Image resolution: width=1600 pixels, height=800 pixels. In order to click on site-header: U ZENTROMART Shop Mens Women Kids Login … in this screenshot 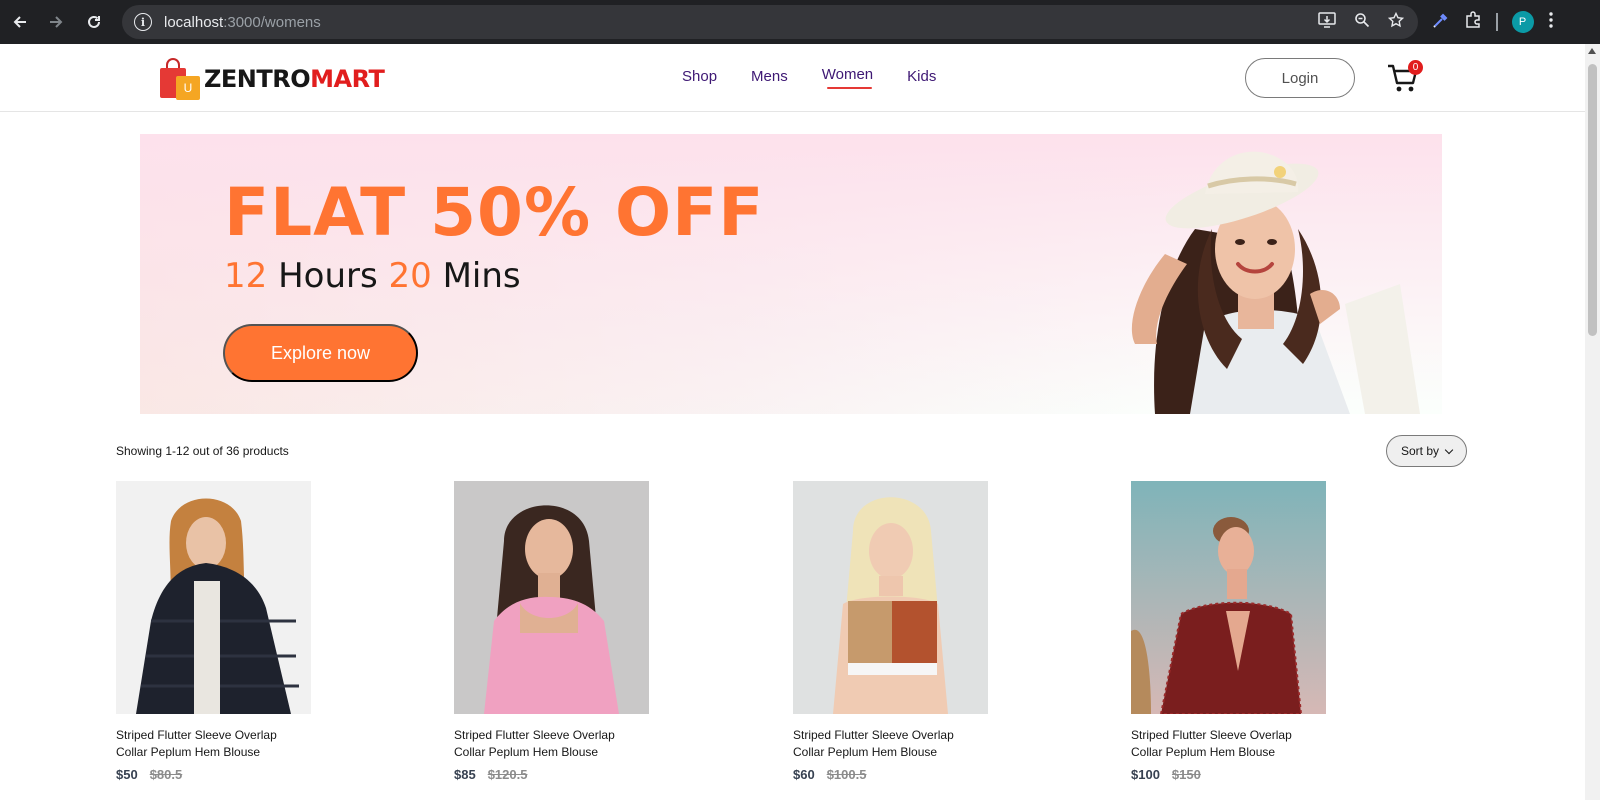, I will do `click(792, 78)`.